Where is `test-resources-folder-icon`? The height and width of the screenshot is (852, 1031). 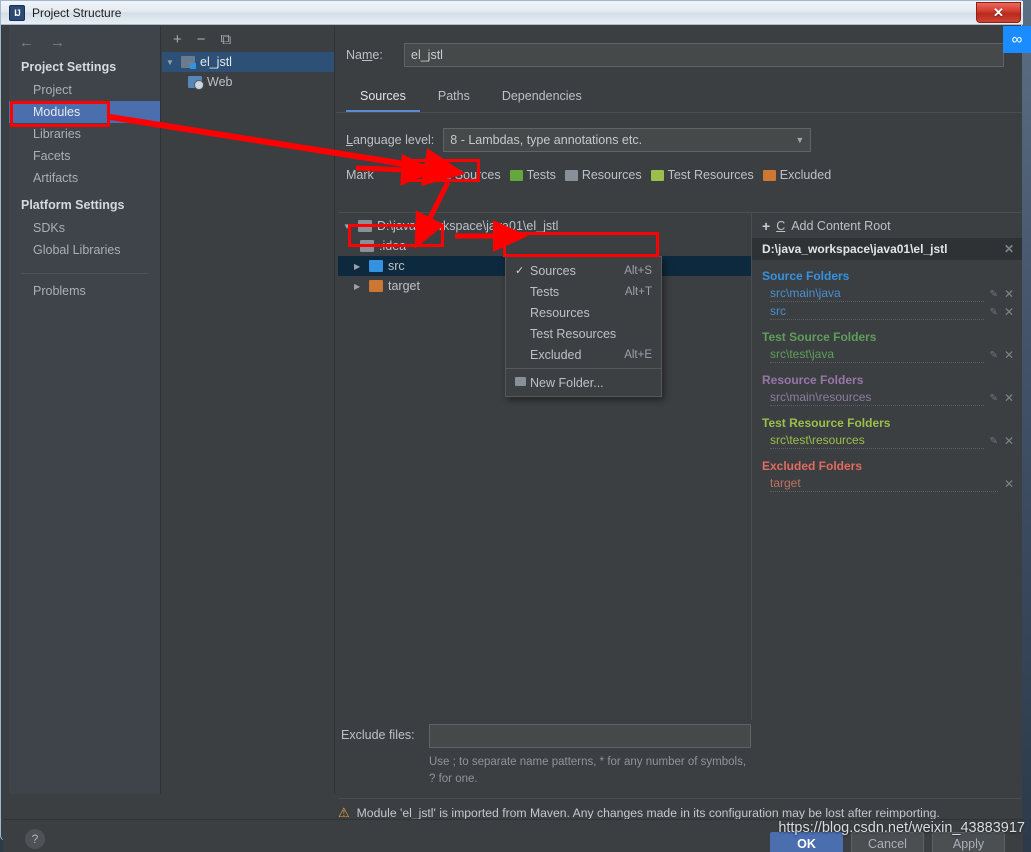
test-resources-folder-icon is located at coordinates (657, 175).